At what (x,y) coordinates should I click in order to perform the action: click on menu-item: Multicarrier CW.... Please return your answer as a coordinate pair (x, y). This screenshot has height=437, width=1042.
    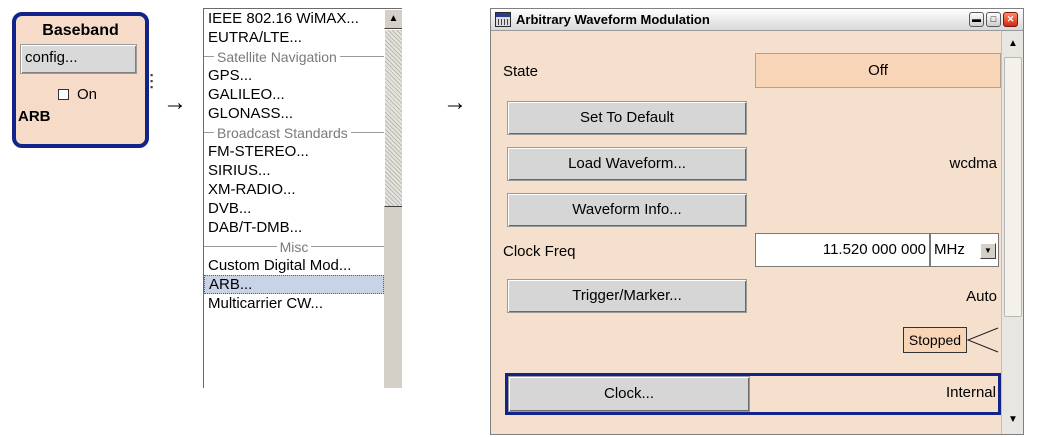
    Looking at the image, I should click on (294, 303).